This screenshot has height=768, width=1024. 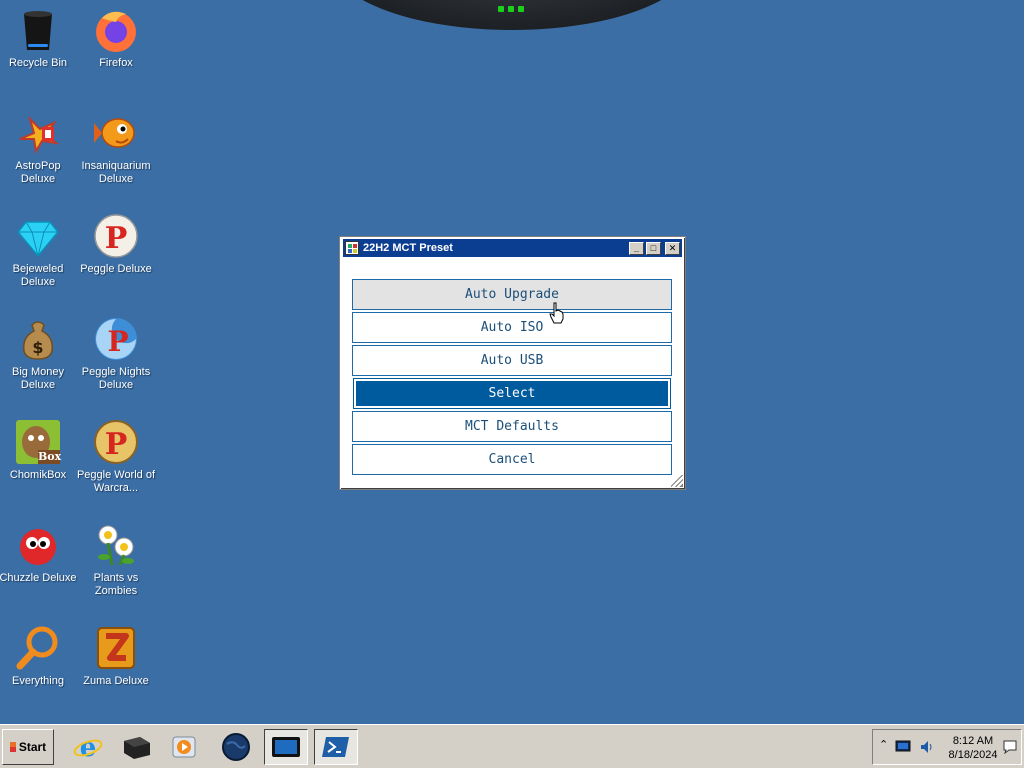 I want to click on auto-upgrade-button: Auto Upgrade, so click(x=512, y=294).